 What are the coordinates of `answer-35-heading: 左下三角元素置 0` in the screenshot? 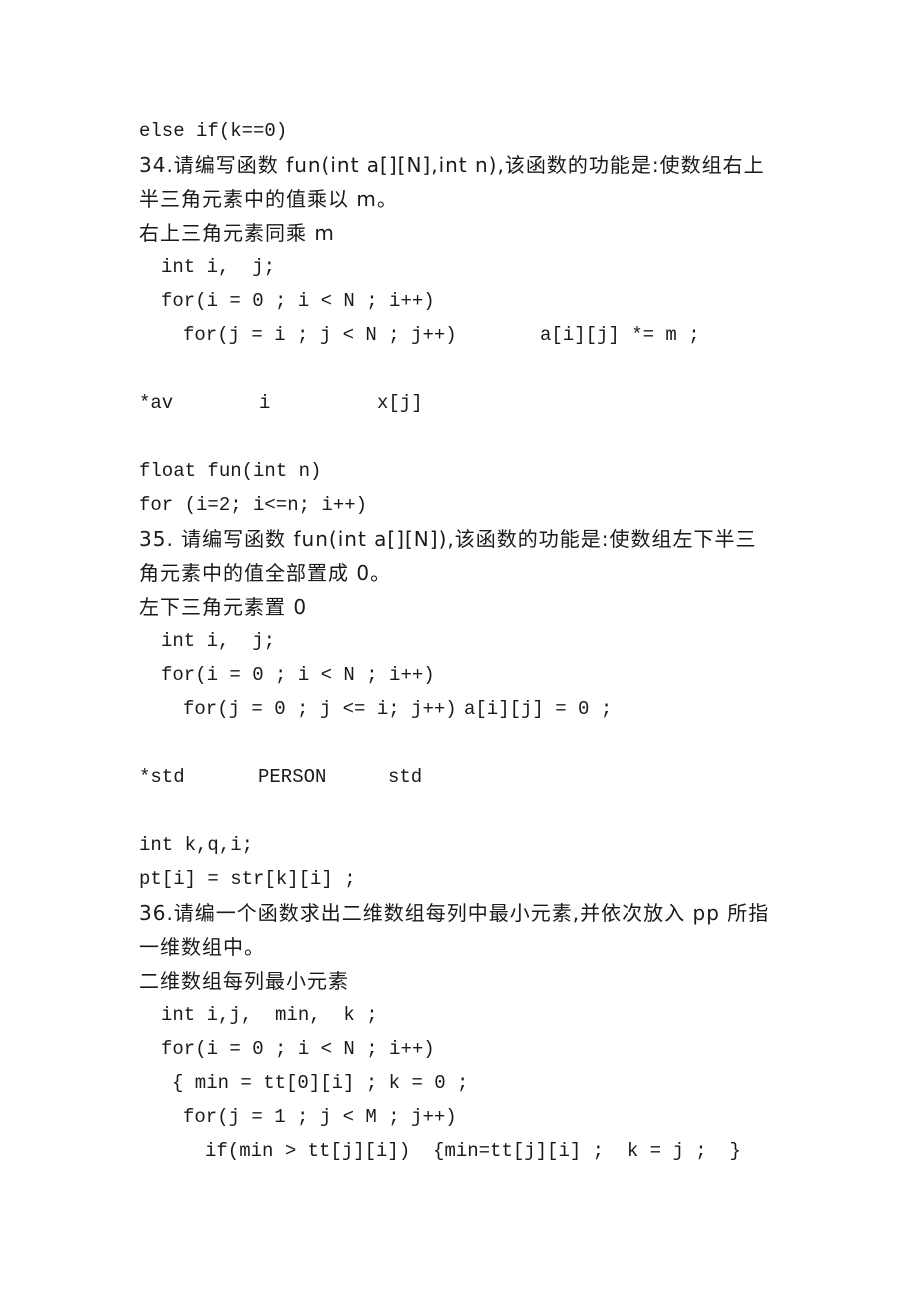 It's located at (223, 607).